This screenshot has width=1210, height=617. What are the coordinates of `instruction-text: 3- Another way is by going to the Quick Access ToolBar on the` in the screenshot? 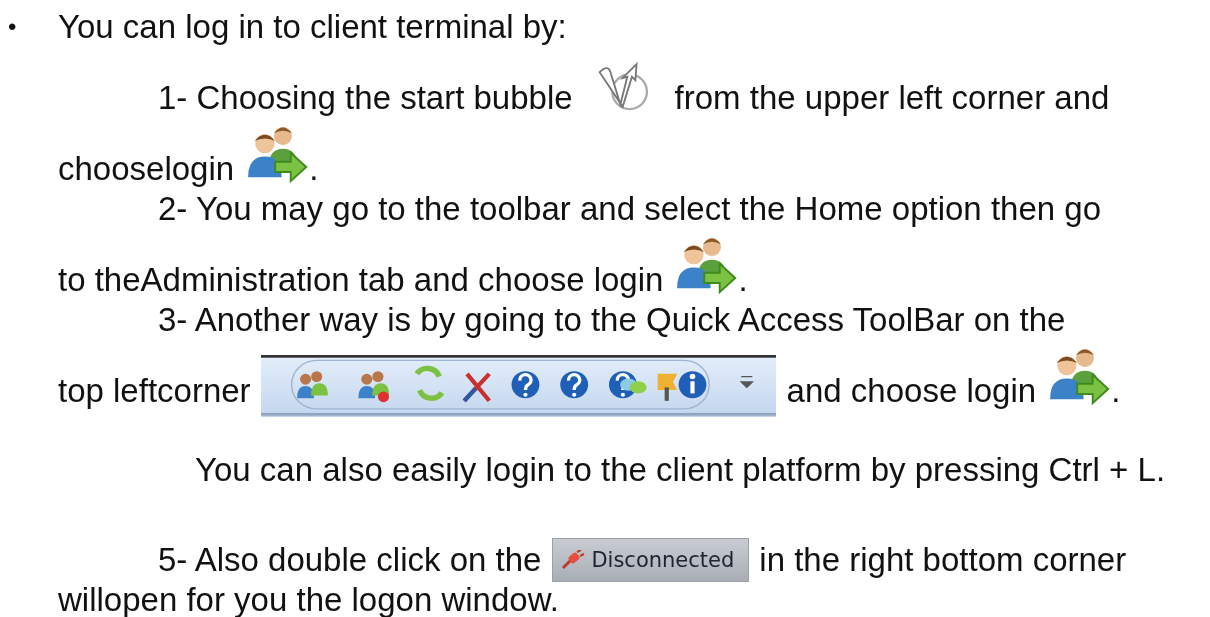 It's located at (612, 320).